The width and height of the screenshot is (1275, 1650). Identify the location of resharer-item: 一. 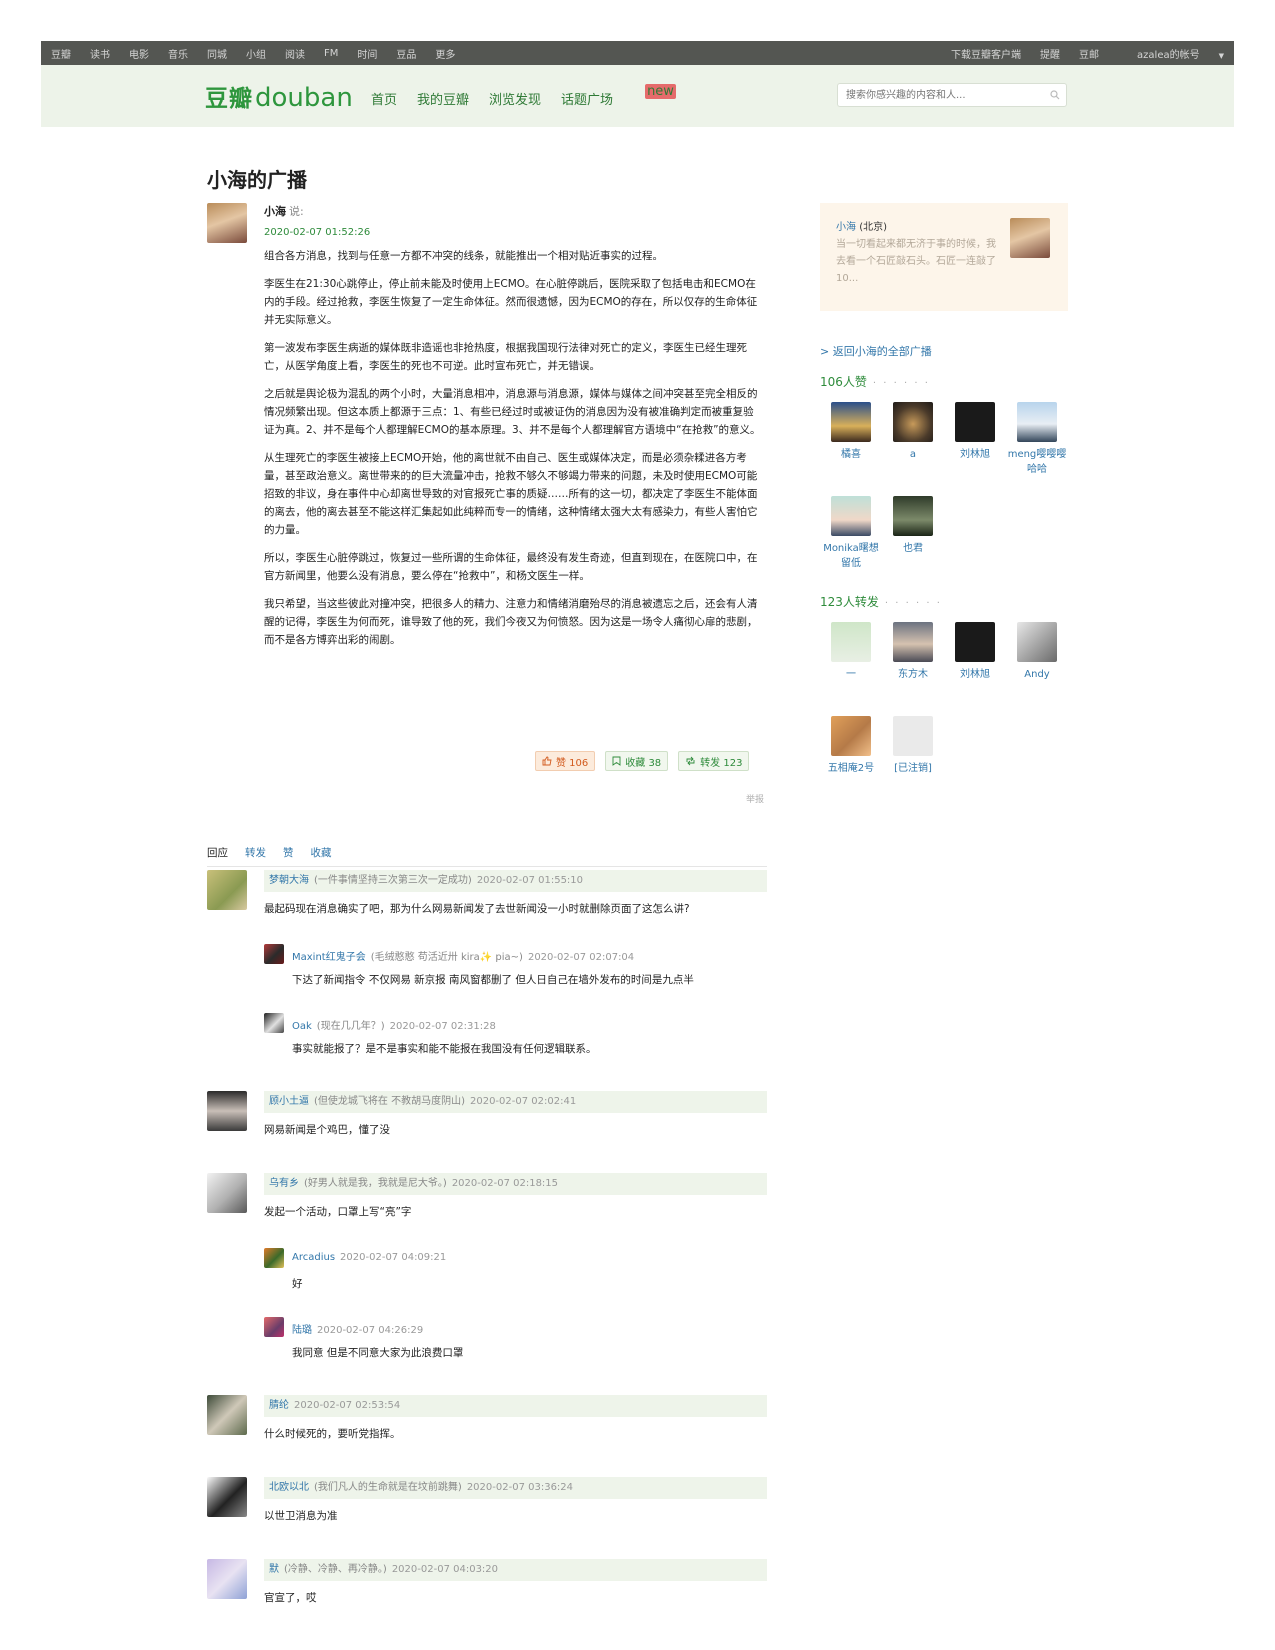
(851, 652).